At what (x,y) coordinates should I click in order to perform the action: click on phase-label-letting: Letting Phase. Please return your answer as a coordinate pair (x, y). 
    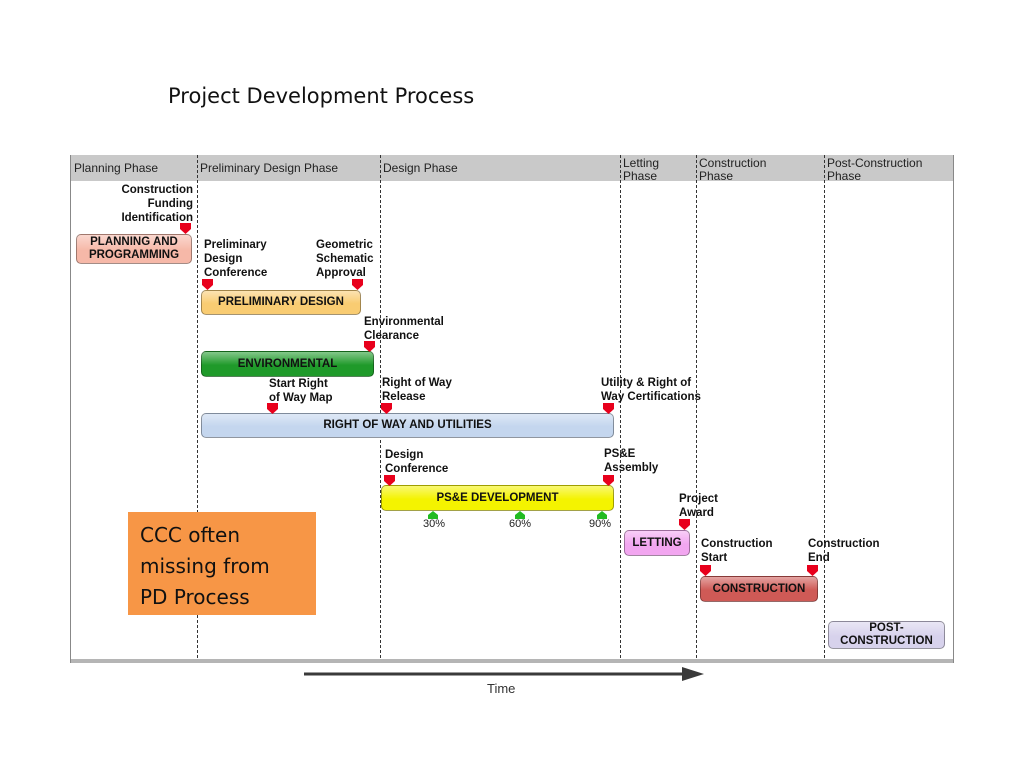
    Looking at the image, I should click on (641, 169).